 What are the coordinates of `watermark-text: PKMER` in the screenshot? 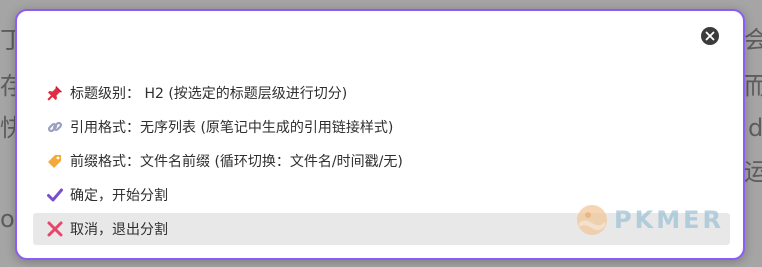 It's located at (669, 220).